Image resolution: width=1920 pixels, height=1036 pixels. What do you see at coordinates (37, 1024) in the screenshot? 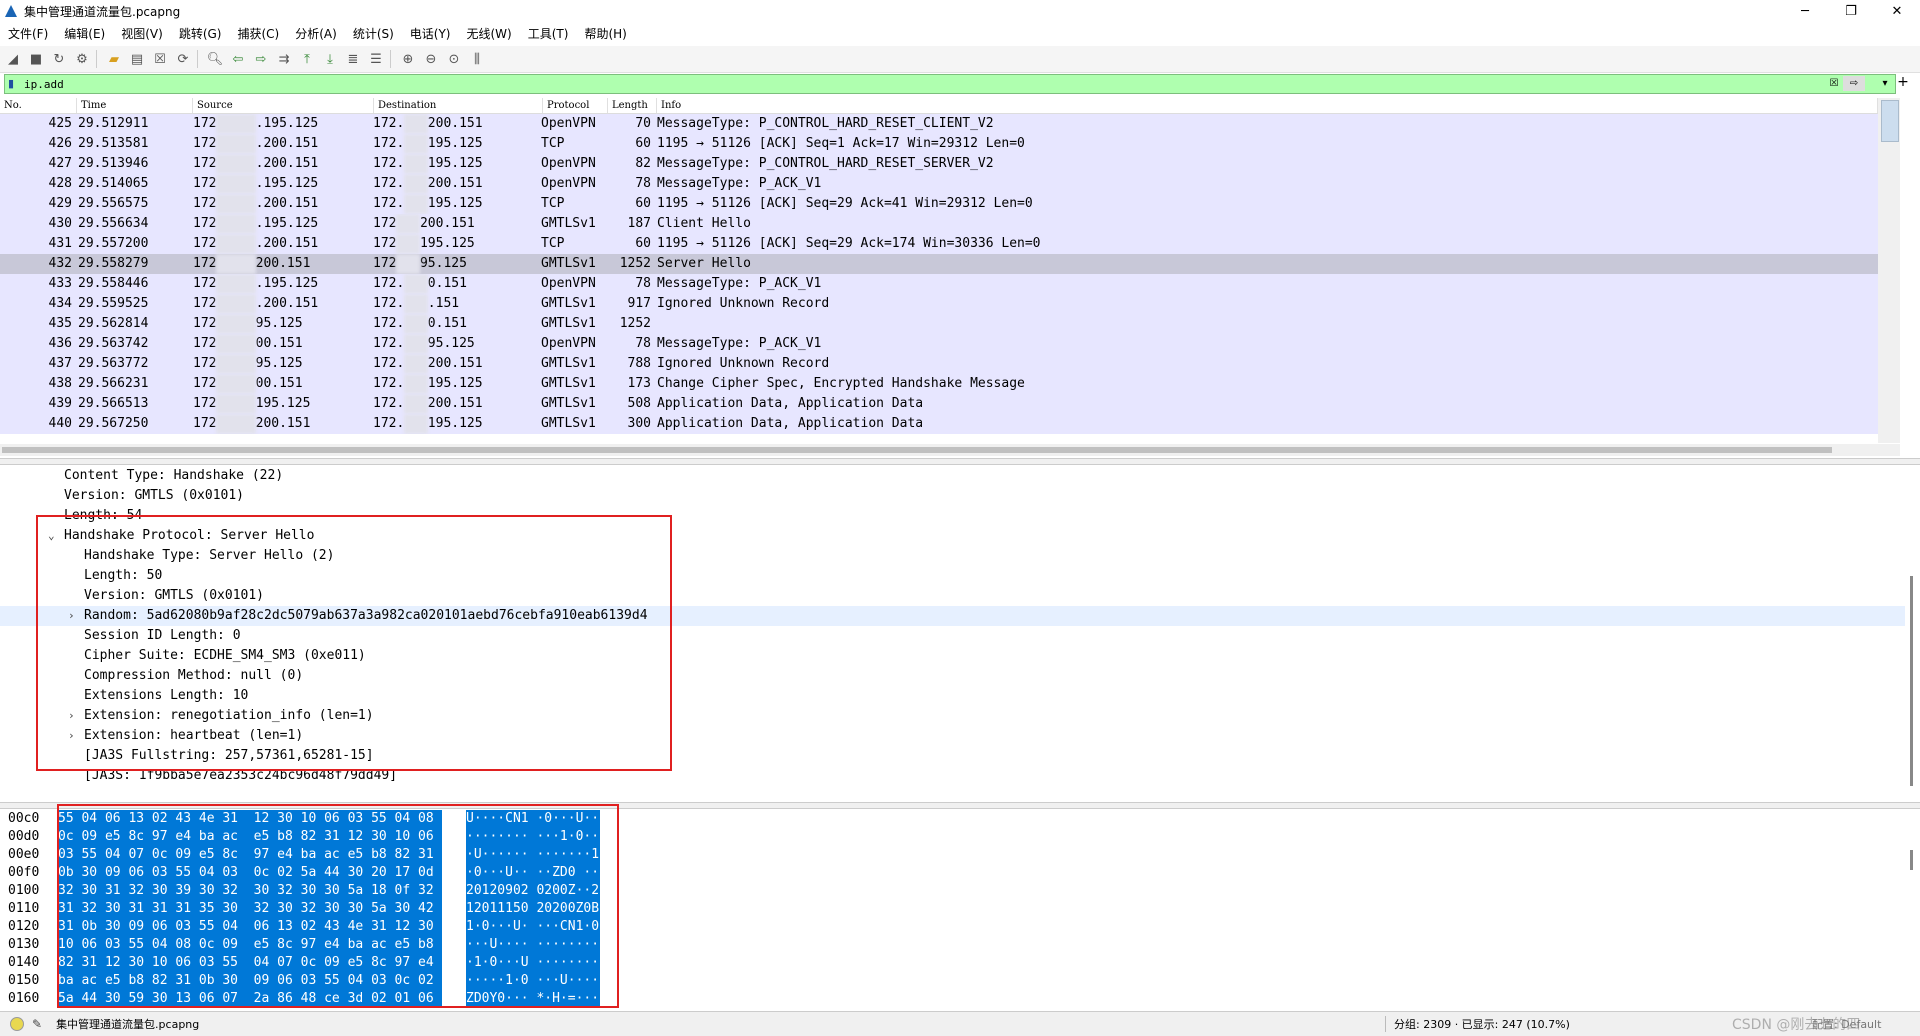
I see `edit-comment-icon: ✎` at bounding box center [37, 1024].